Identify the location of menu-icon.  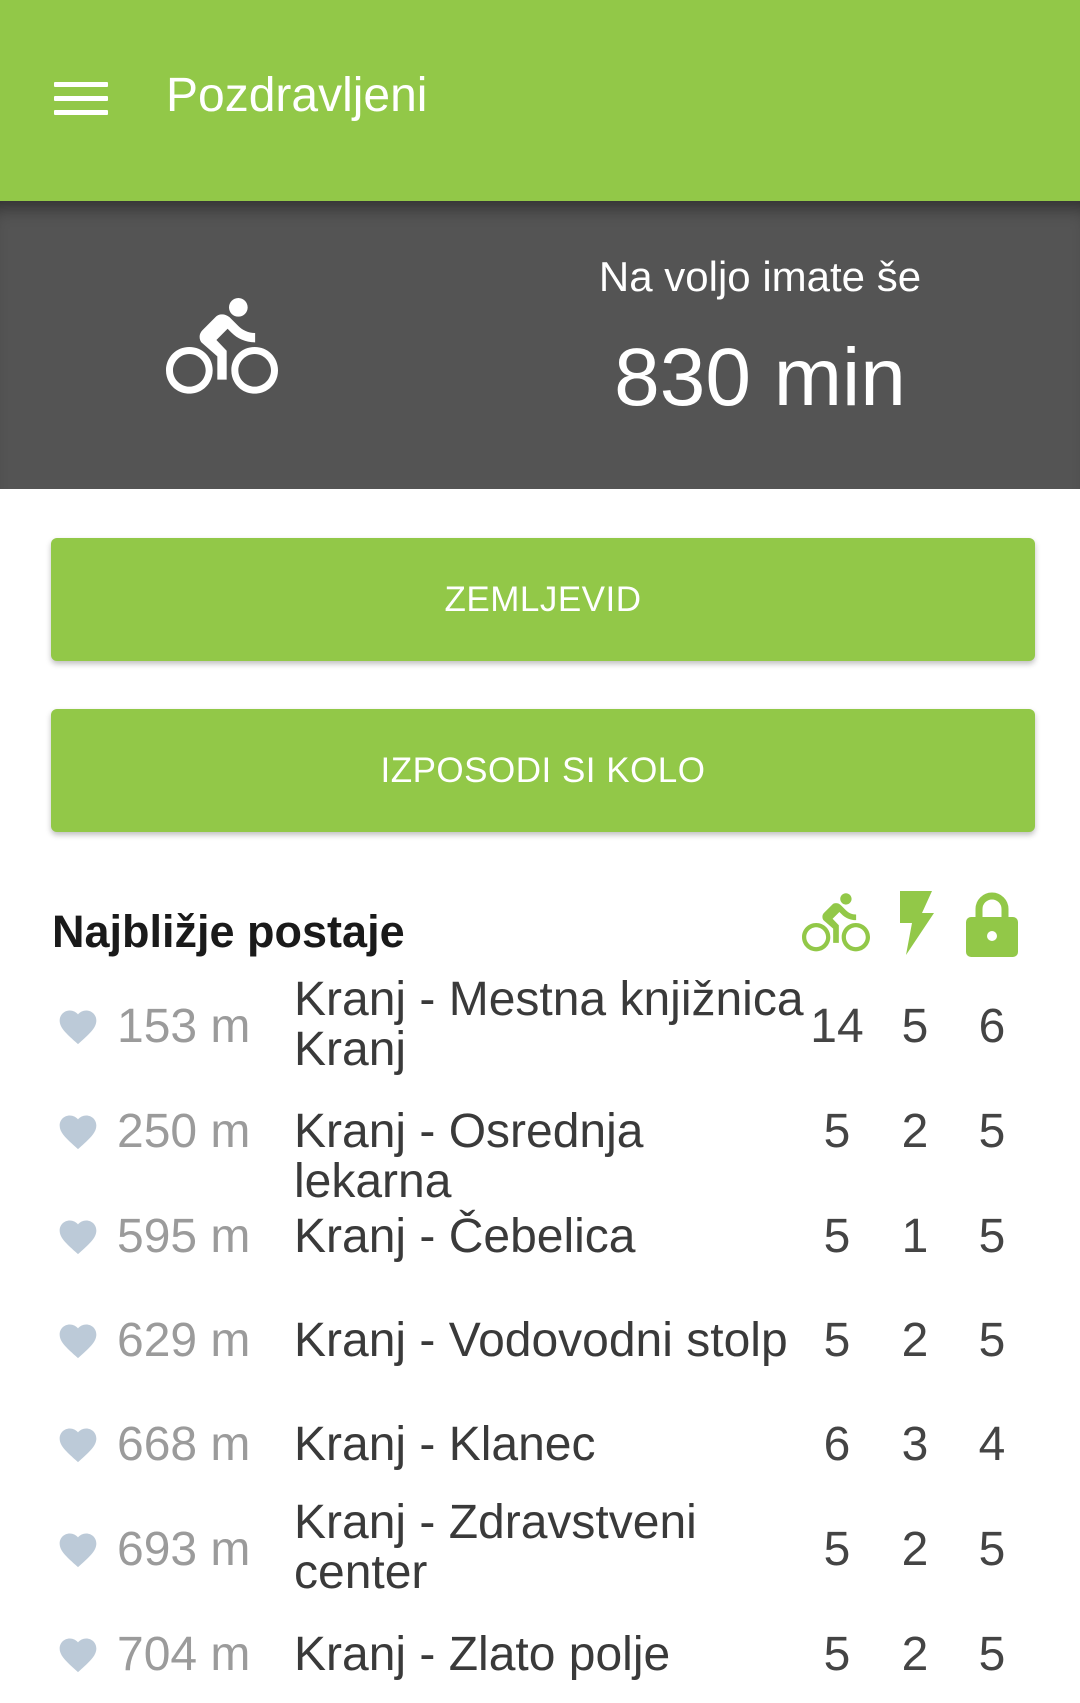
(80, 98).